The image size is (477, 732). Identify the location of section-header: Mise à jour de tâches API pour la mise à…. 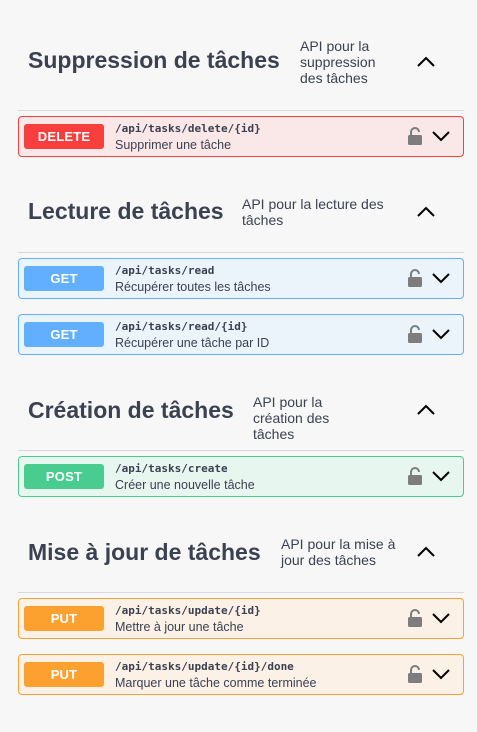
(241, 552).